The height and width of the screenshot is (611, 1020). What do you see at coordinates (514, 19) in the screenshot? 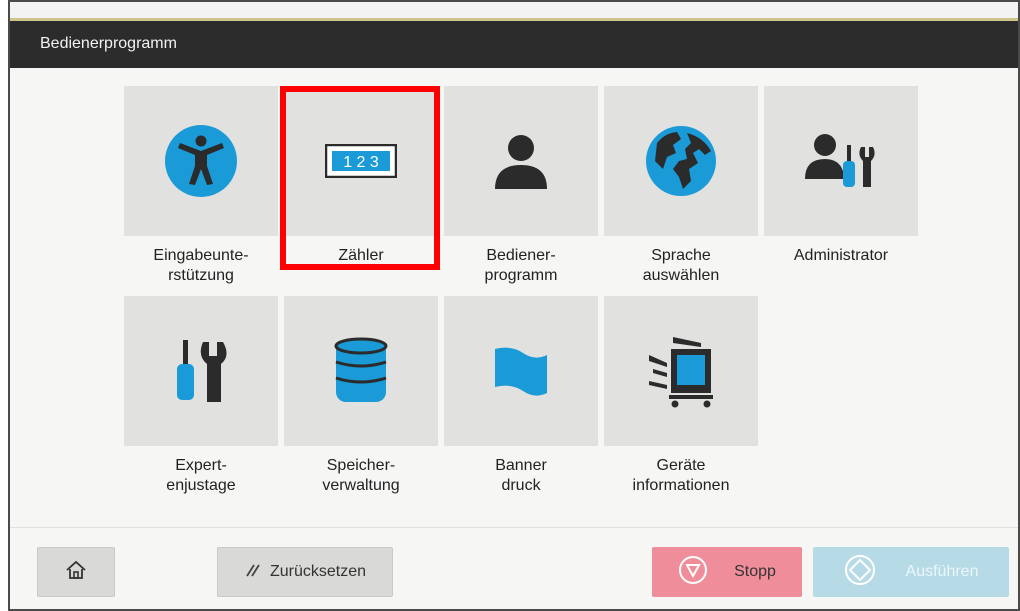
I see `top-accent-line` at bounding box center [514, 19].